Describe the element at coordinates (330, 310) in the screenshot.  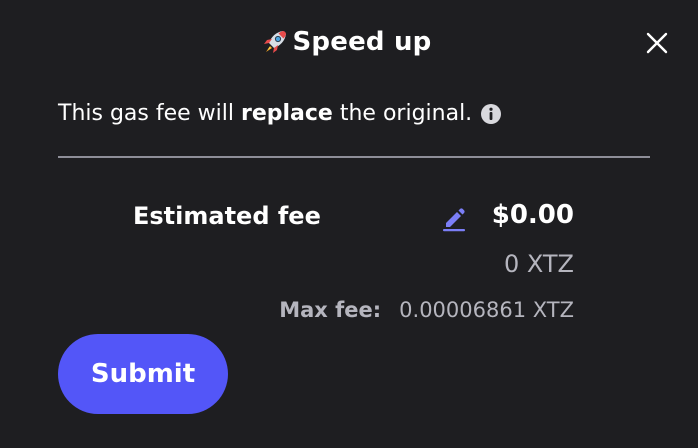
I see `max-fee-label: Max fee:` at that location.